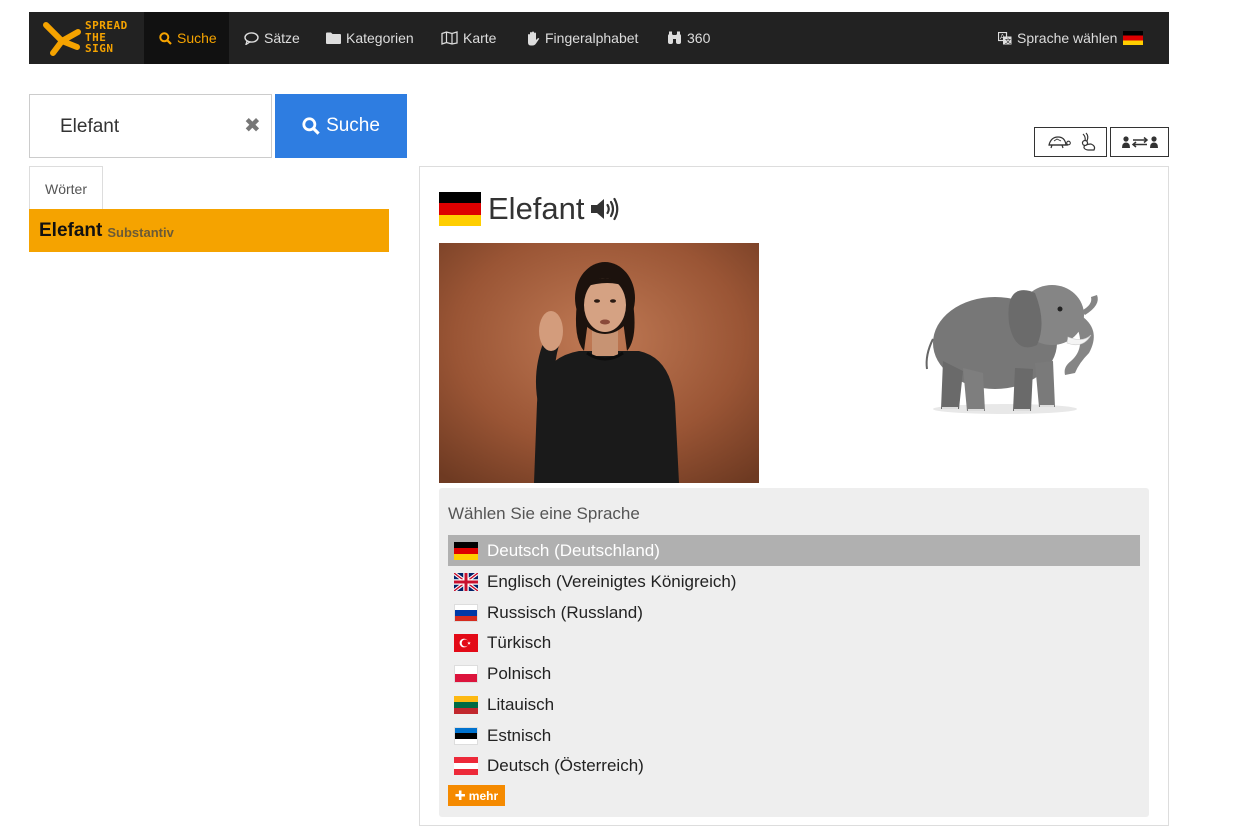 The image size is (1247, 826). I want to click on nav-360: 360, so click(688, 38).